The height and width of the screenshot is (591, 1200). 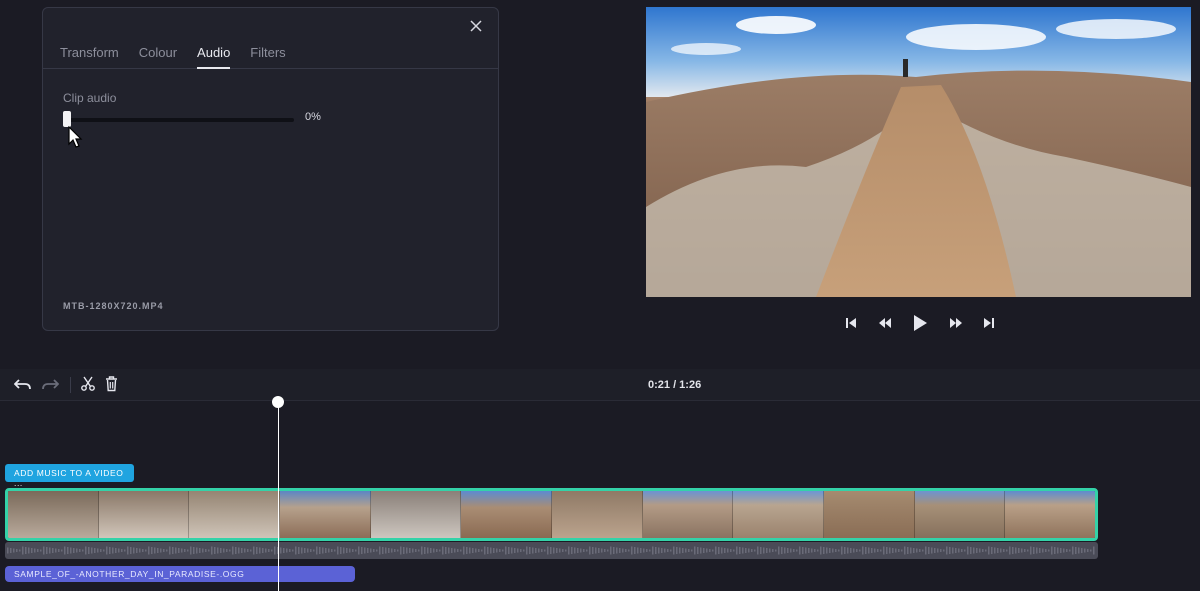 What do you see at coordinates (180, 574) in the screenshot?
I see `music-clip: SAMPLE_OF_-ANOTHER_DAY_IN_PARADISE-.OGG` at bounding box center [180, 574].